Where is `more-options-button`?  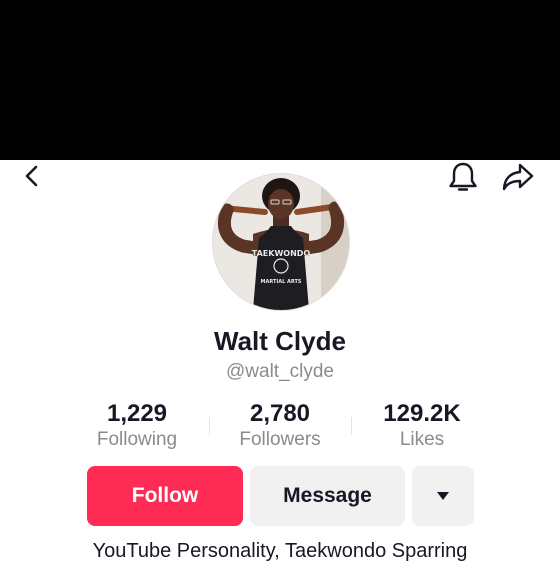
more-options-button is located at coordinates (443, 496).